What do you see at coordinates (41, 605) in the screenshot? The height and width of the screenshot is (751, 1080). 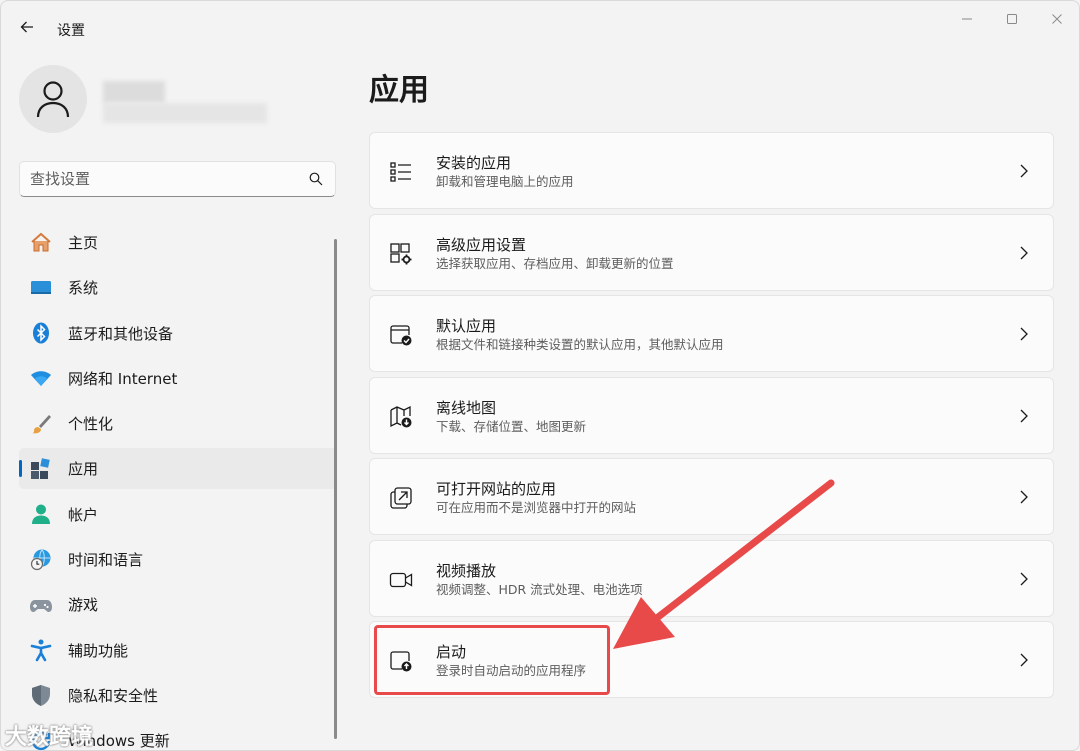 I see `gamepad-icon` at bounding box center [41, 605].